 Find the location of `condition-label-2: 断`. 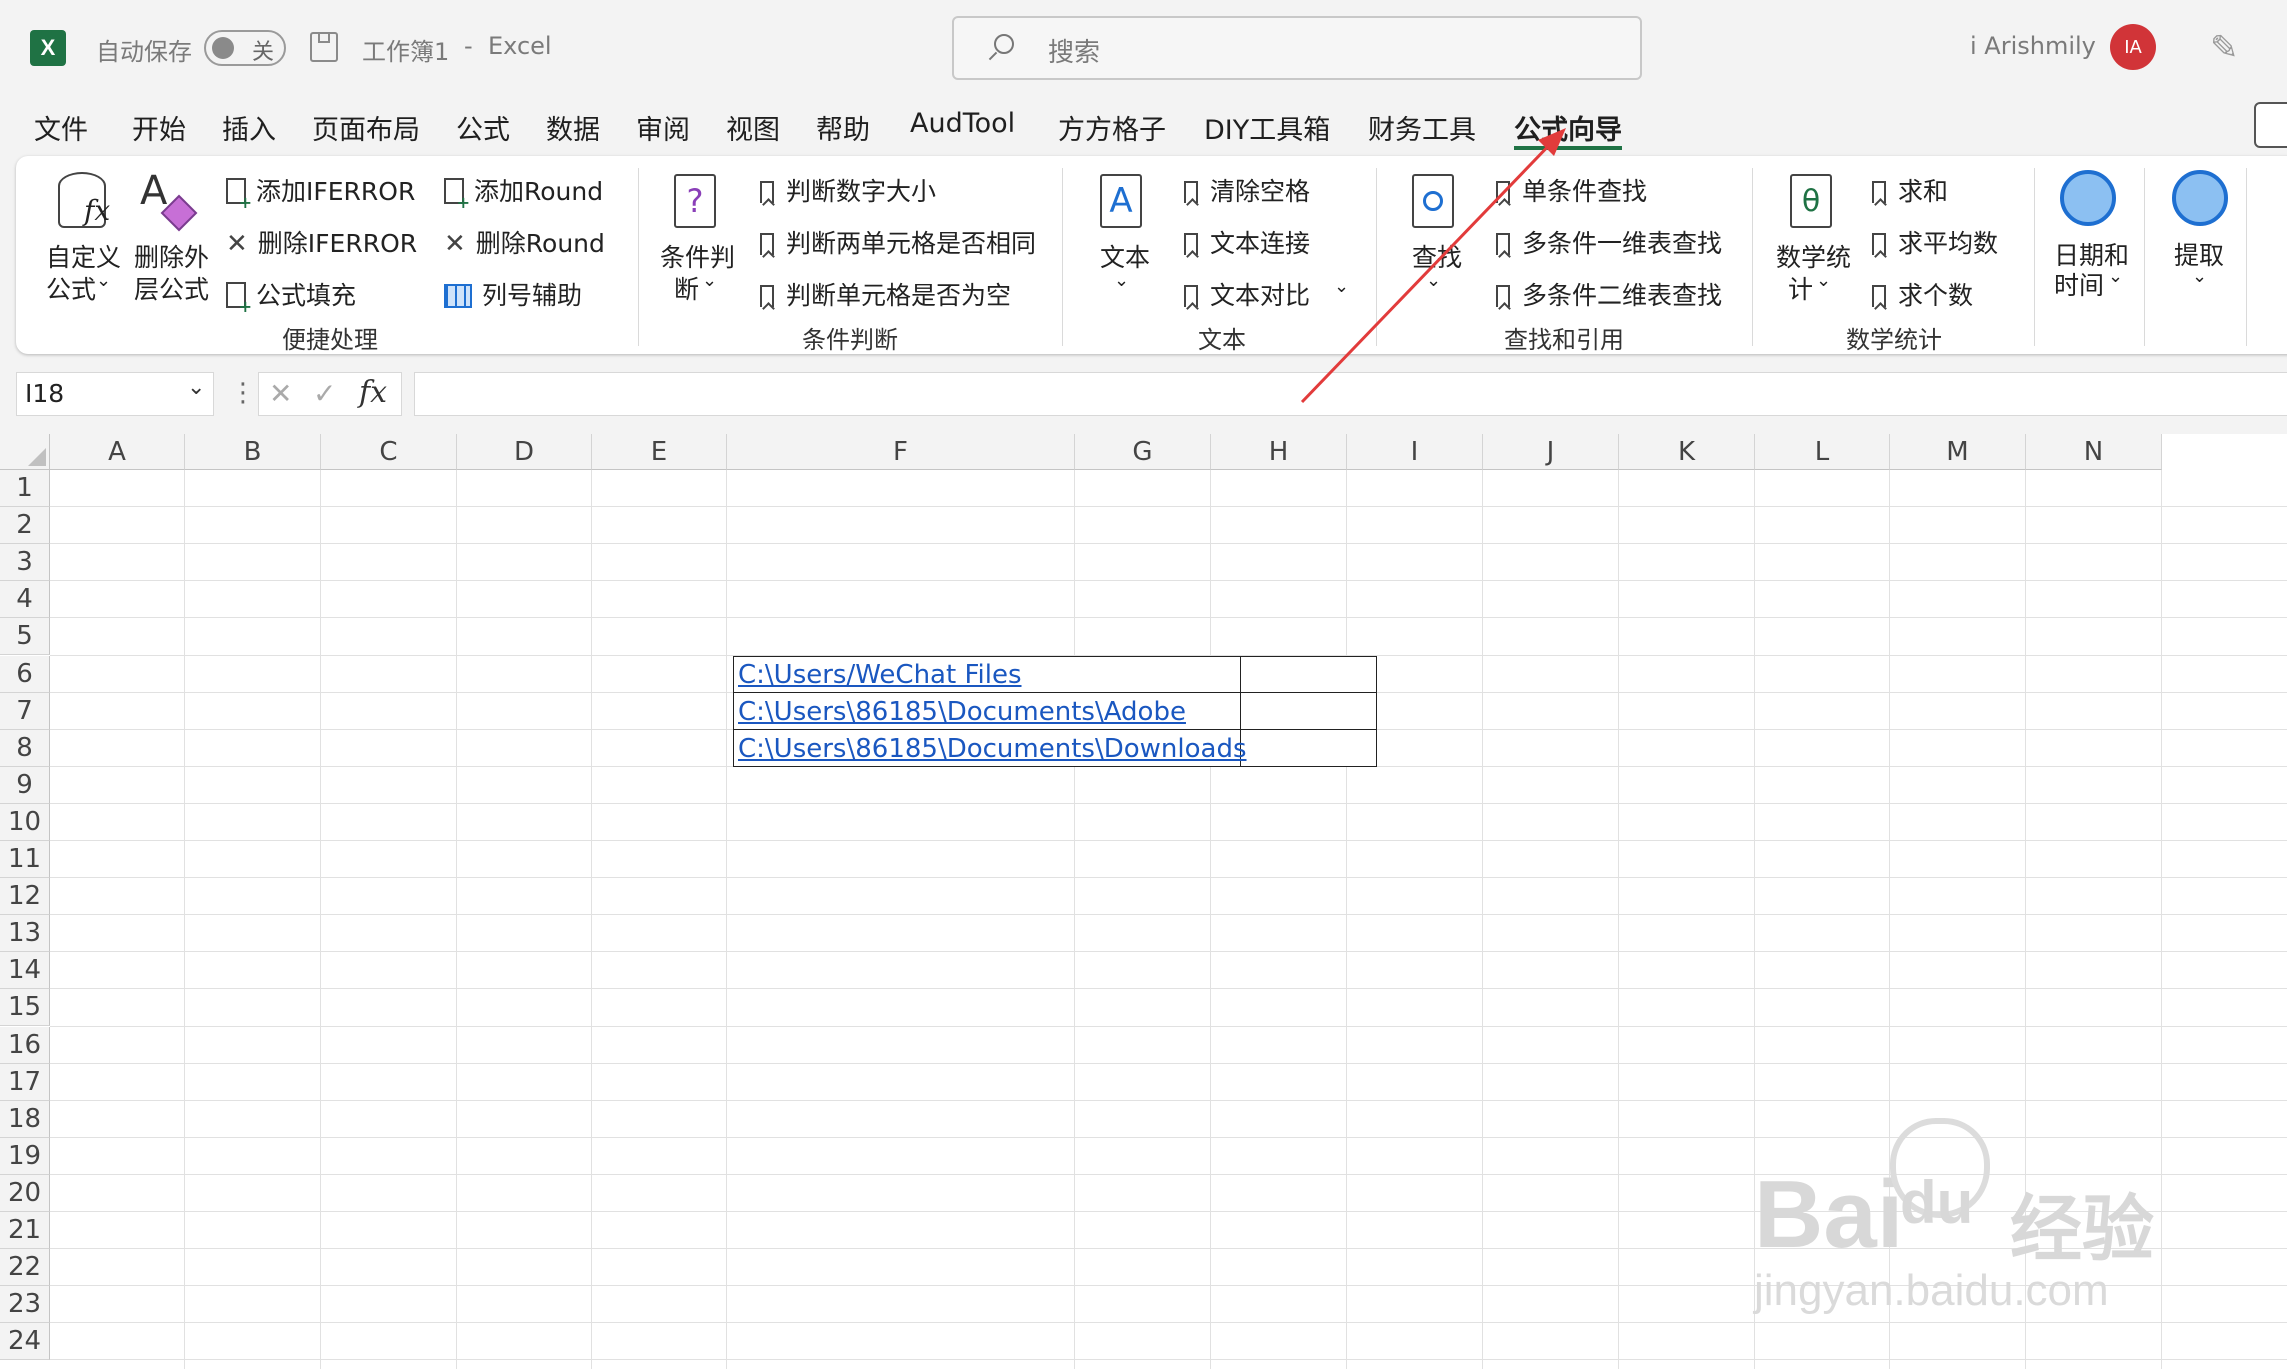

condition-label-2: 断 is located at coordinates (686, 288).